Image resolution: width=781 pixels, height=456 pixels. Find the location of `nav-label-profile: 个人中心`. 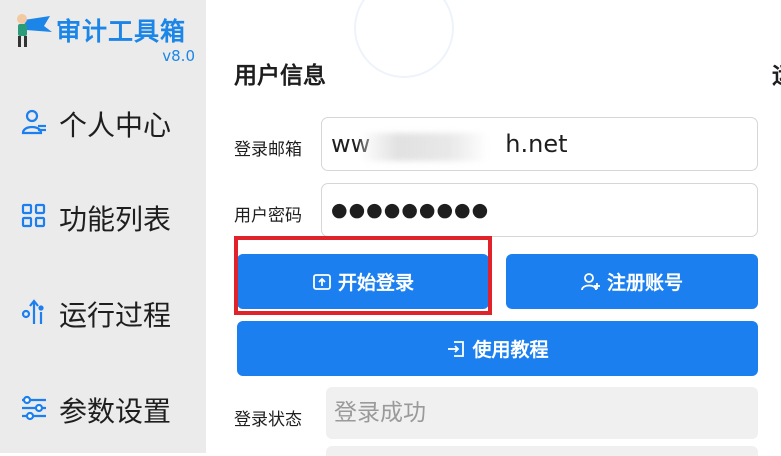

nav-label-profile: 个人中心 is located at coordinates (115, 125).